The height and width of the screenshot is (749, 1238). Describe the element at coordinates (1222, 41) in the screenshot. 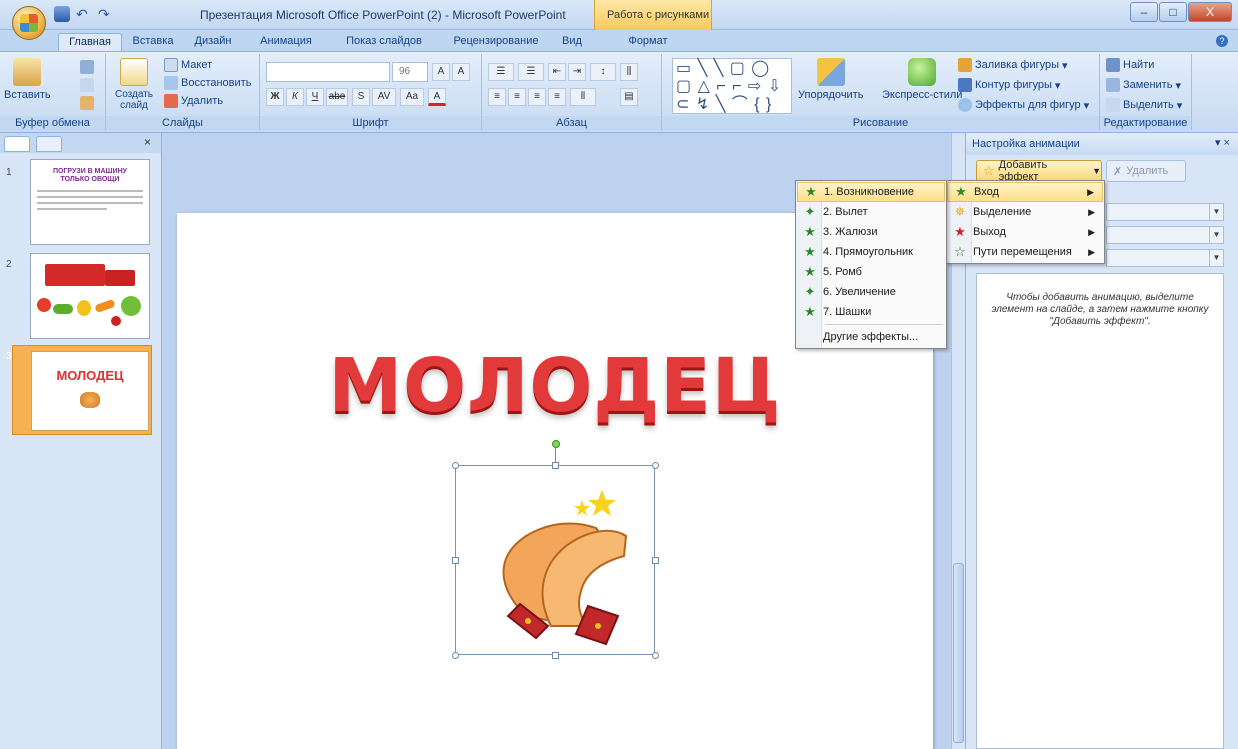

I see `help-icon: ?` at that location.